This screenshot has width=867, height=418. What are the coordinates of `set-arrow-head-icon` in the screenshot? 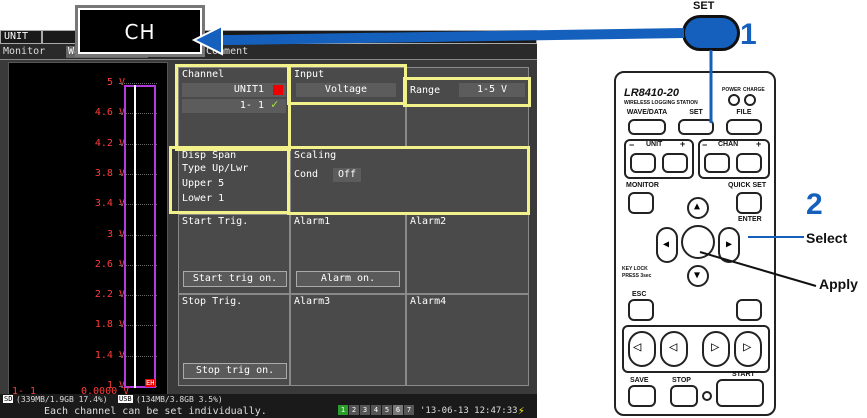 It's located at (207, 40).